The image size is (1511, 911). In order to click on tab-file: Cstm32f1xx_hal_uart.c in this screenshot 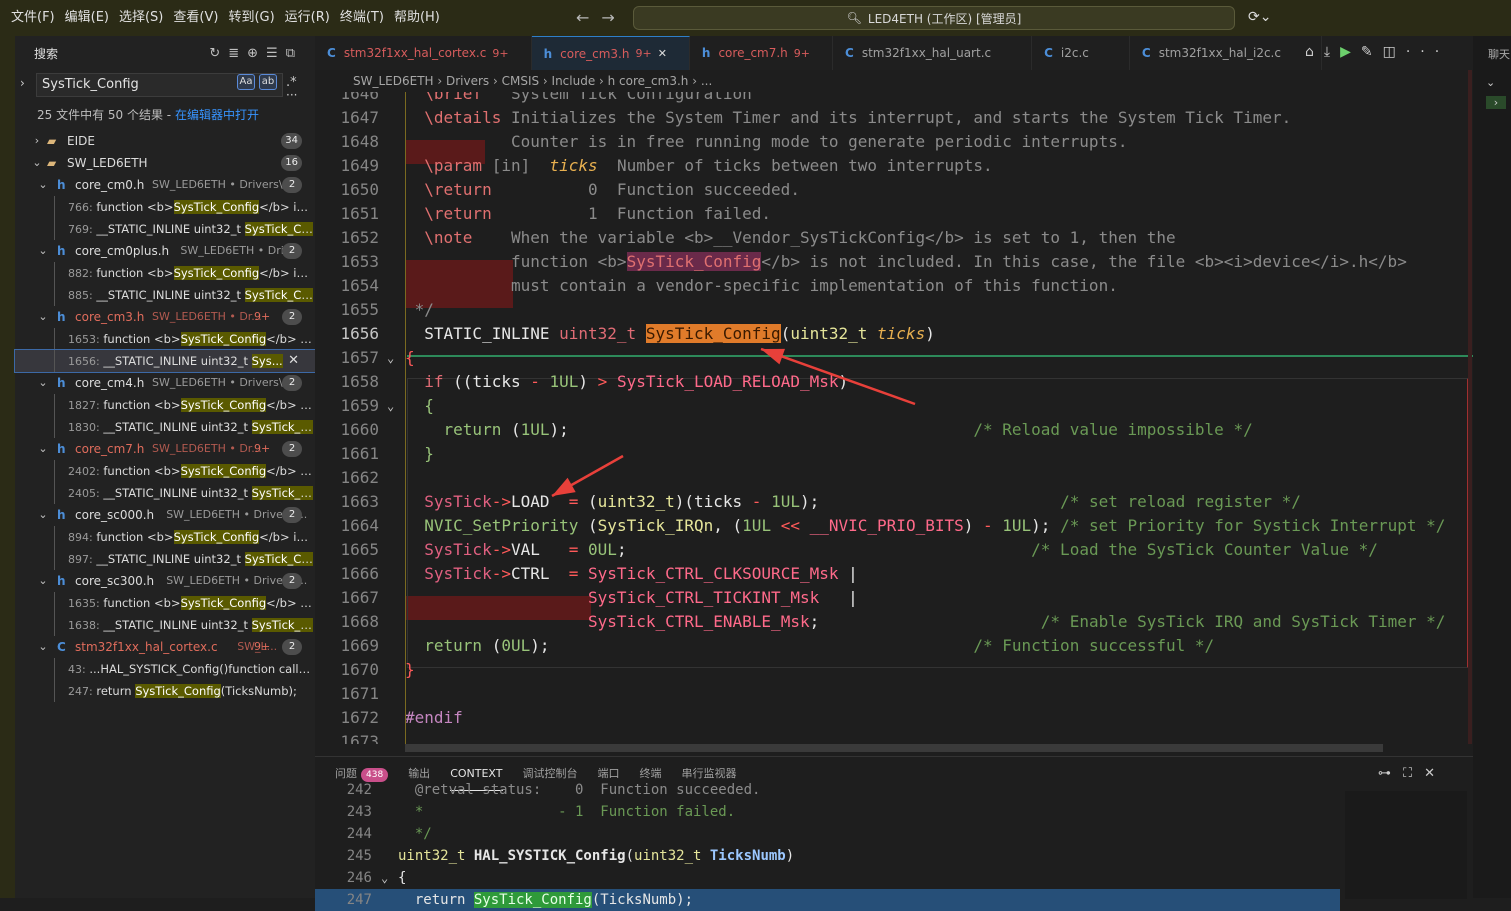, I will do `click(933, 53)`.